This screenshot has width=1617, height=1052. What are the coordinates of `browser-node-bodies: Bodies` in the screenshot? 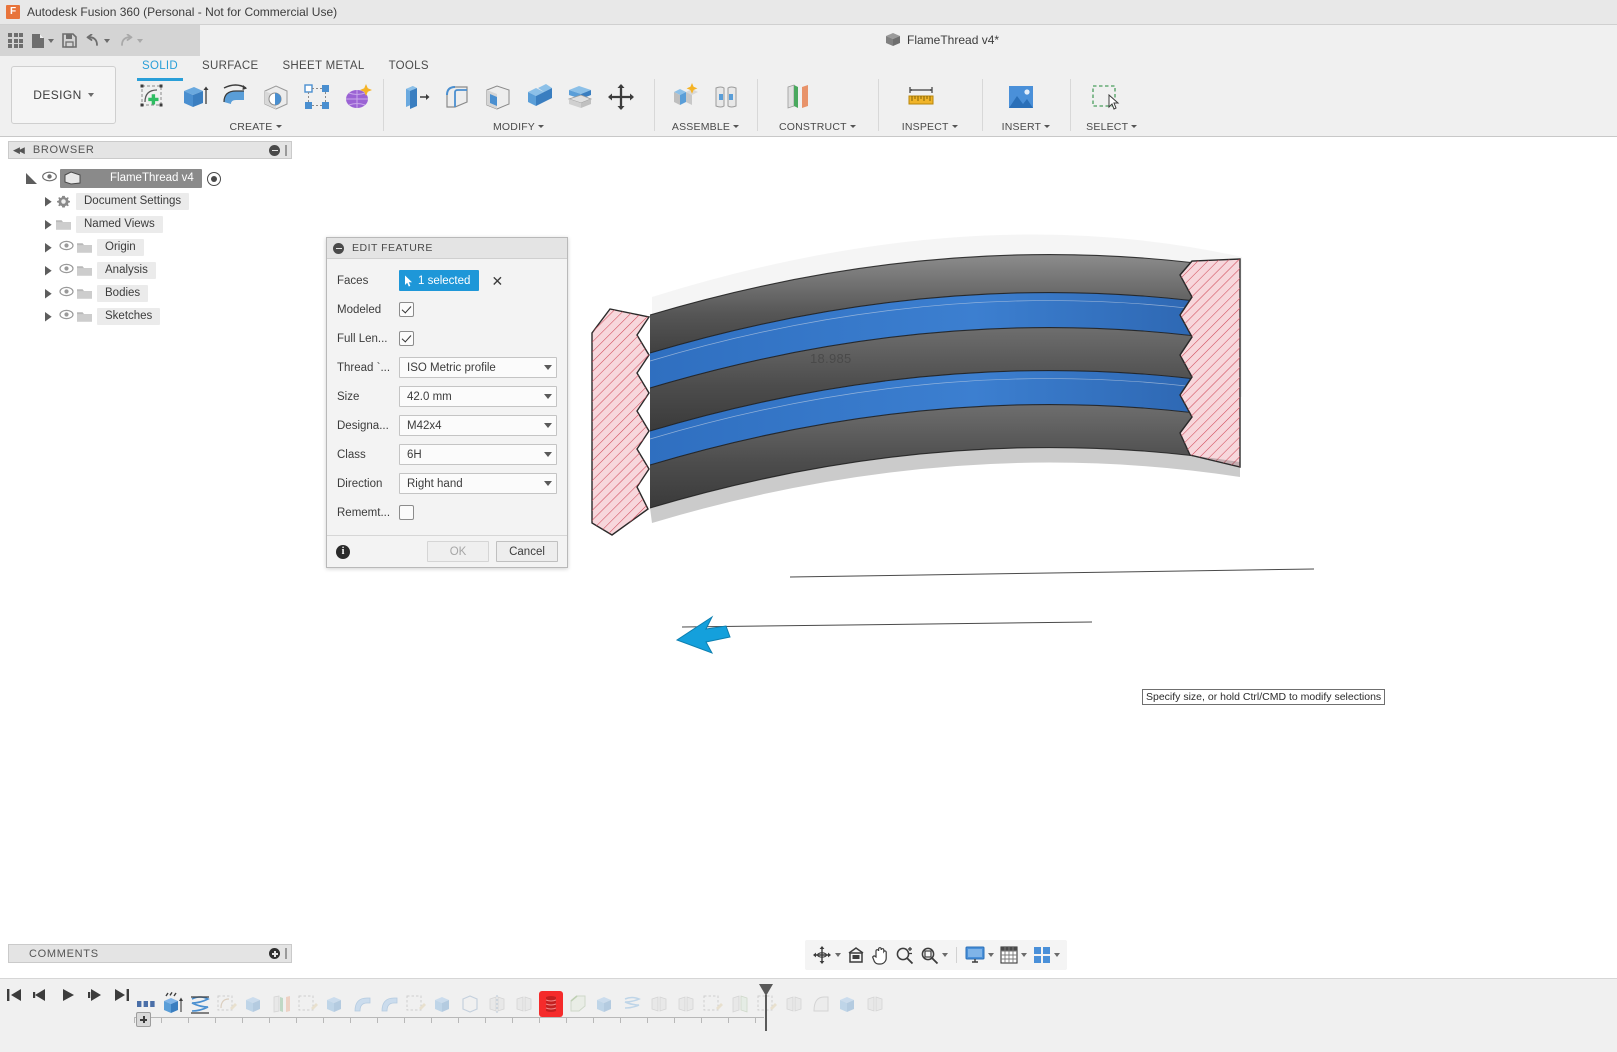 It's located at (150, 293).